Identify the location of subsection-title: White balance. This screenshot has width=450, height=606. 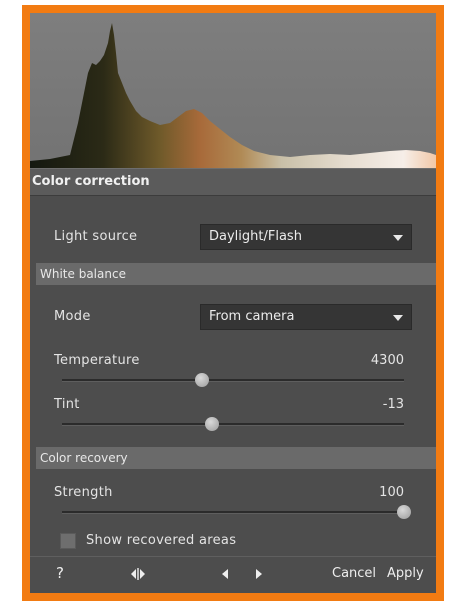
(83, 274).